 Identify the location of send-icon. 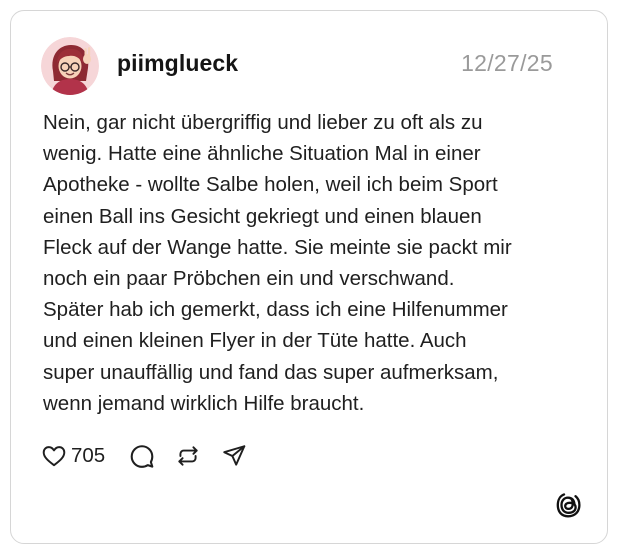
(234, 455).